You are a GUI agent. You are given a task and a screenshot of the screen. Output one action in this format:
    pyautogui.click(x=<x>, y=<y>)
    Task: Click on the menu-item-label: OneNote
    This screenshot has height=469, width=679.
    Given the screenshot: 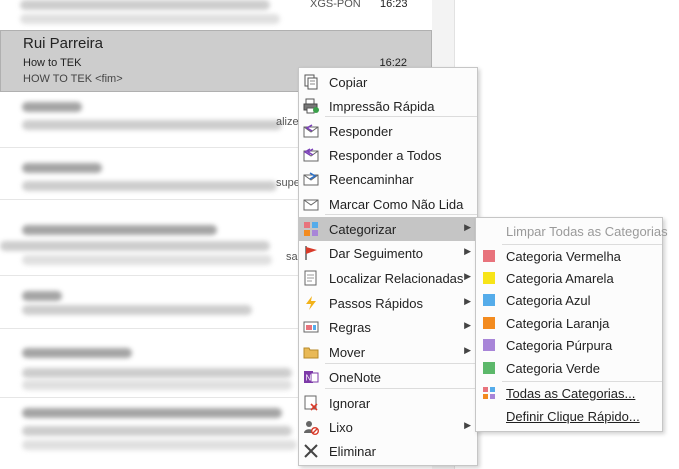 What is the action you would take?
    pyautogui.click(x=355, y=377)
    